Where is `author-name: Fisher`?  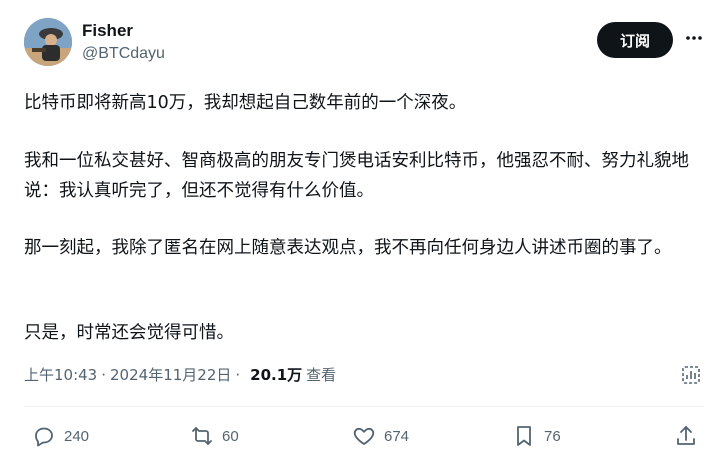 author-name: Fisher is located at coordinates (107, 31).